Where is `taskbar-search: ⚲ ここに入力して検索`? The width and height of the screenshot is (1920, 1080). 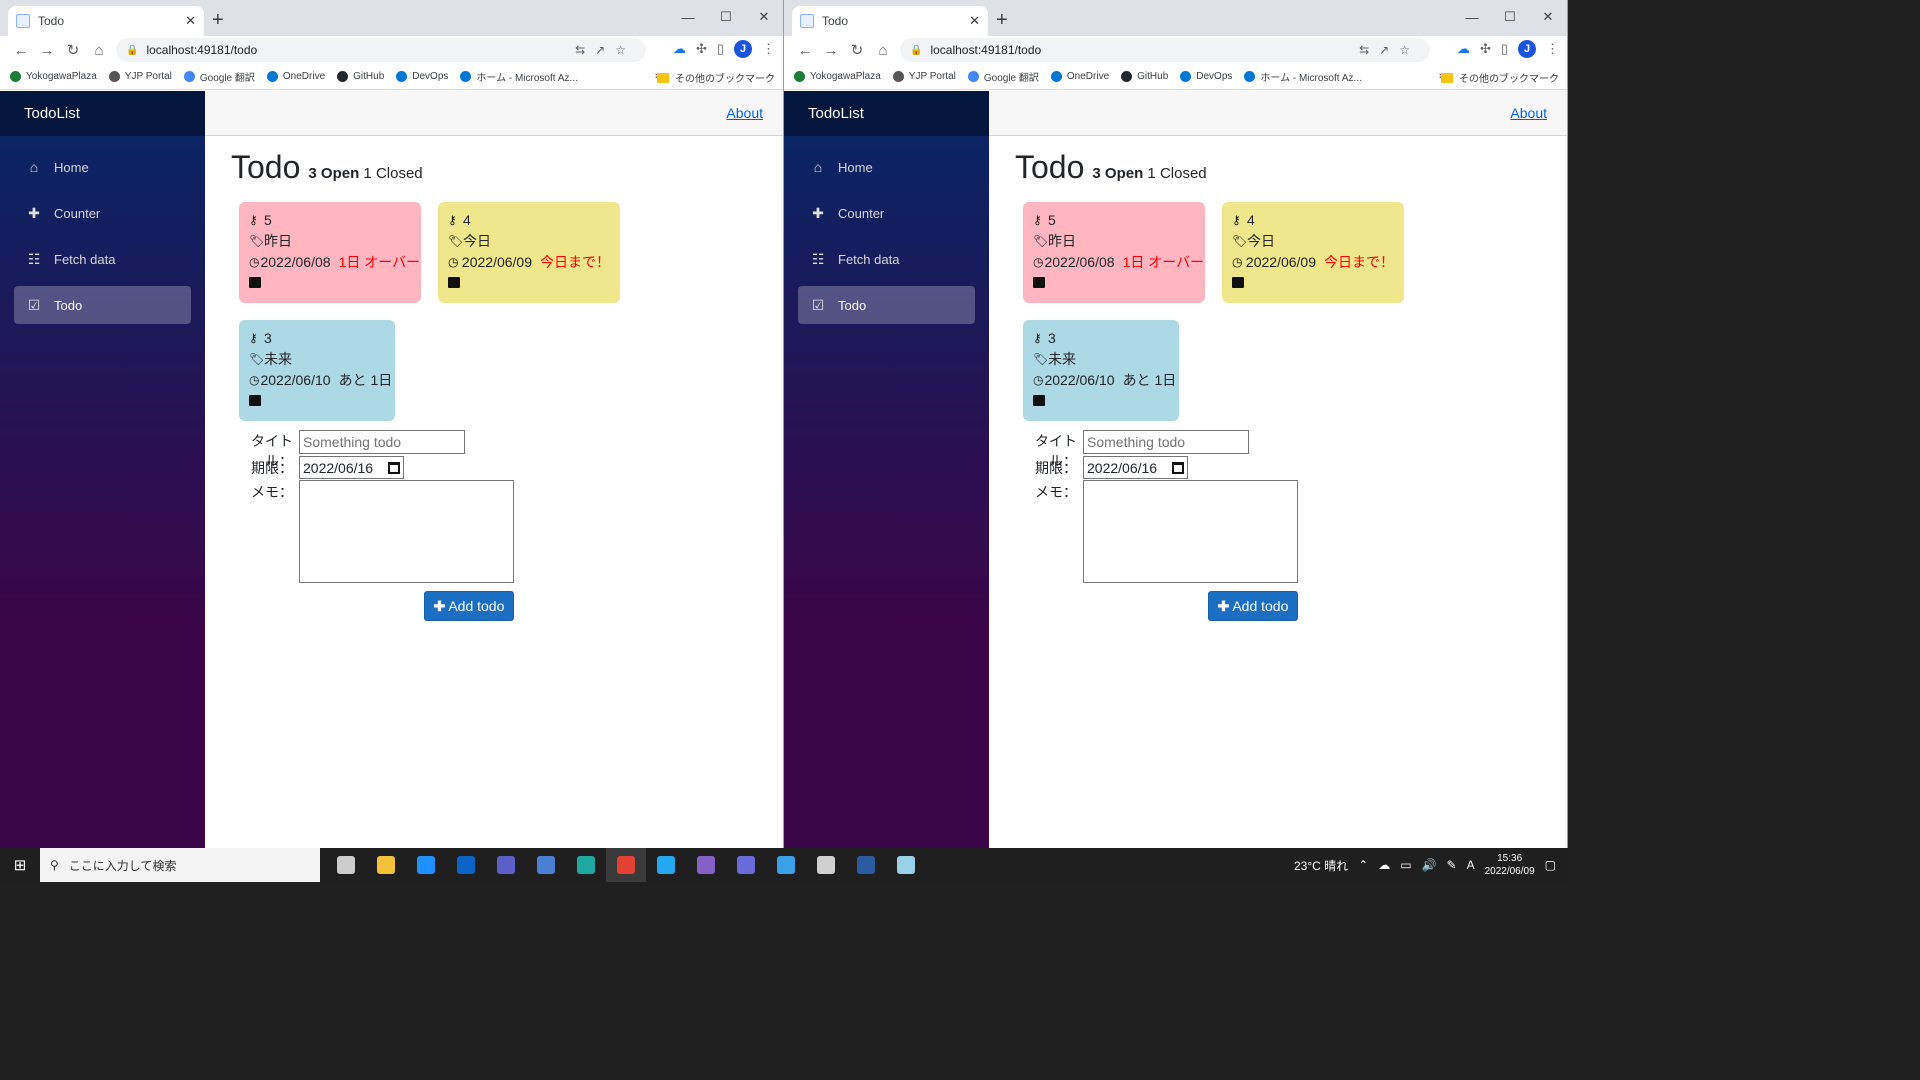
taskbar-search: ⚲ ここに入力して検索 is located at coordinates (180, 865).